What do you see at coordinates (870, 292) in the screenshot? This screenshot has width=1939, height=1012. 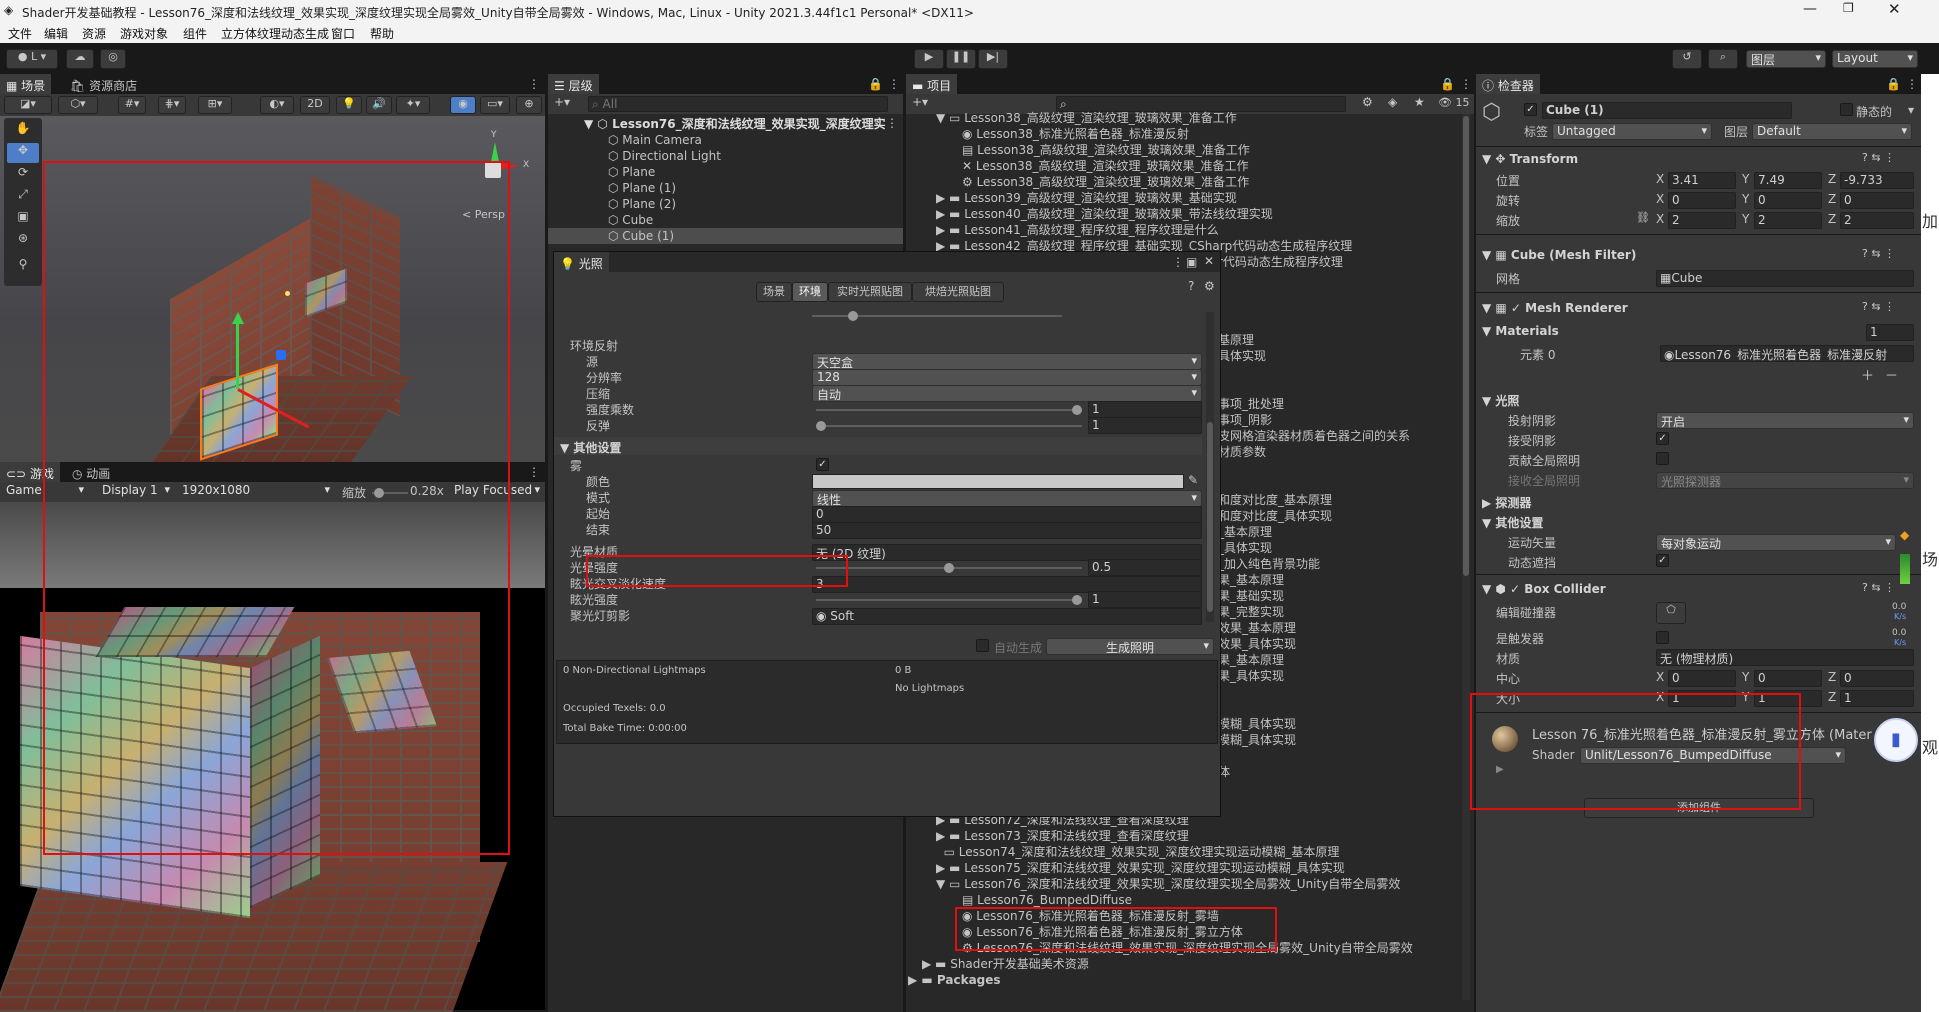 I see `tab-realtime-lightmaps: 实时光照贴图` at bounding box center [870, 292].